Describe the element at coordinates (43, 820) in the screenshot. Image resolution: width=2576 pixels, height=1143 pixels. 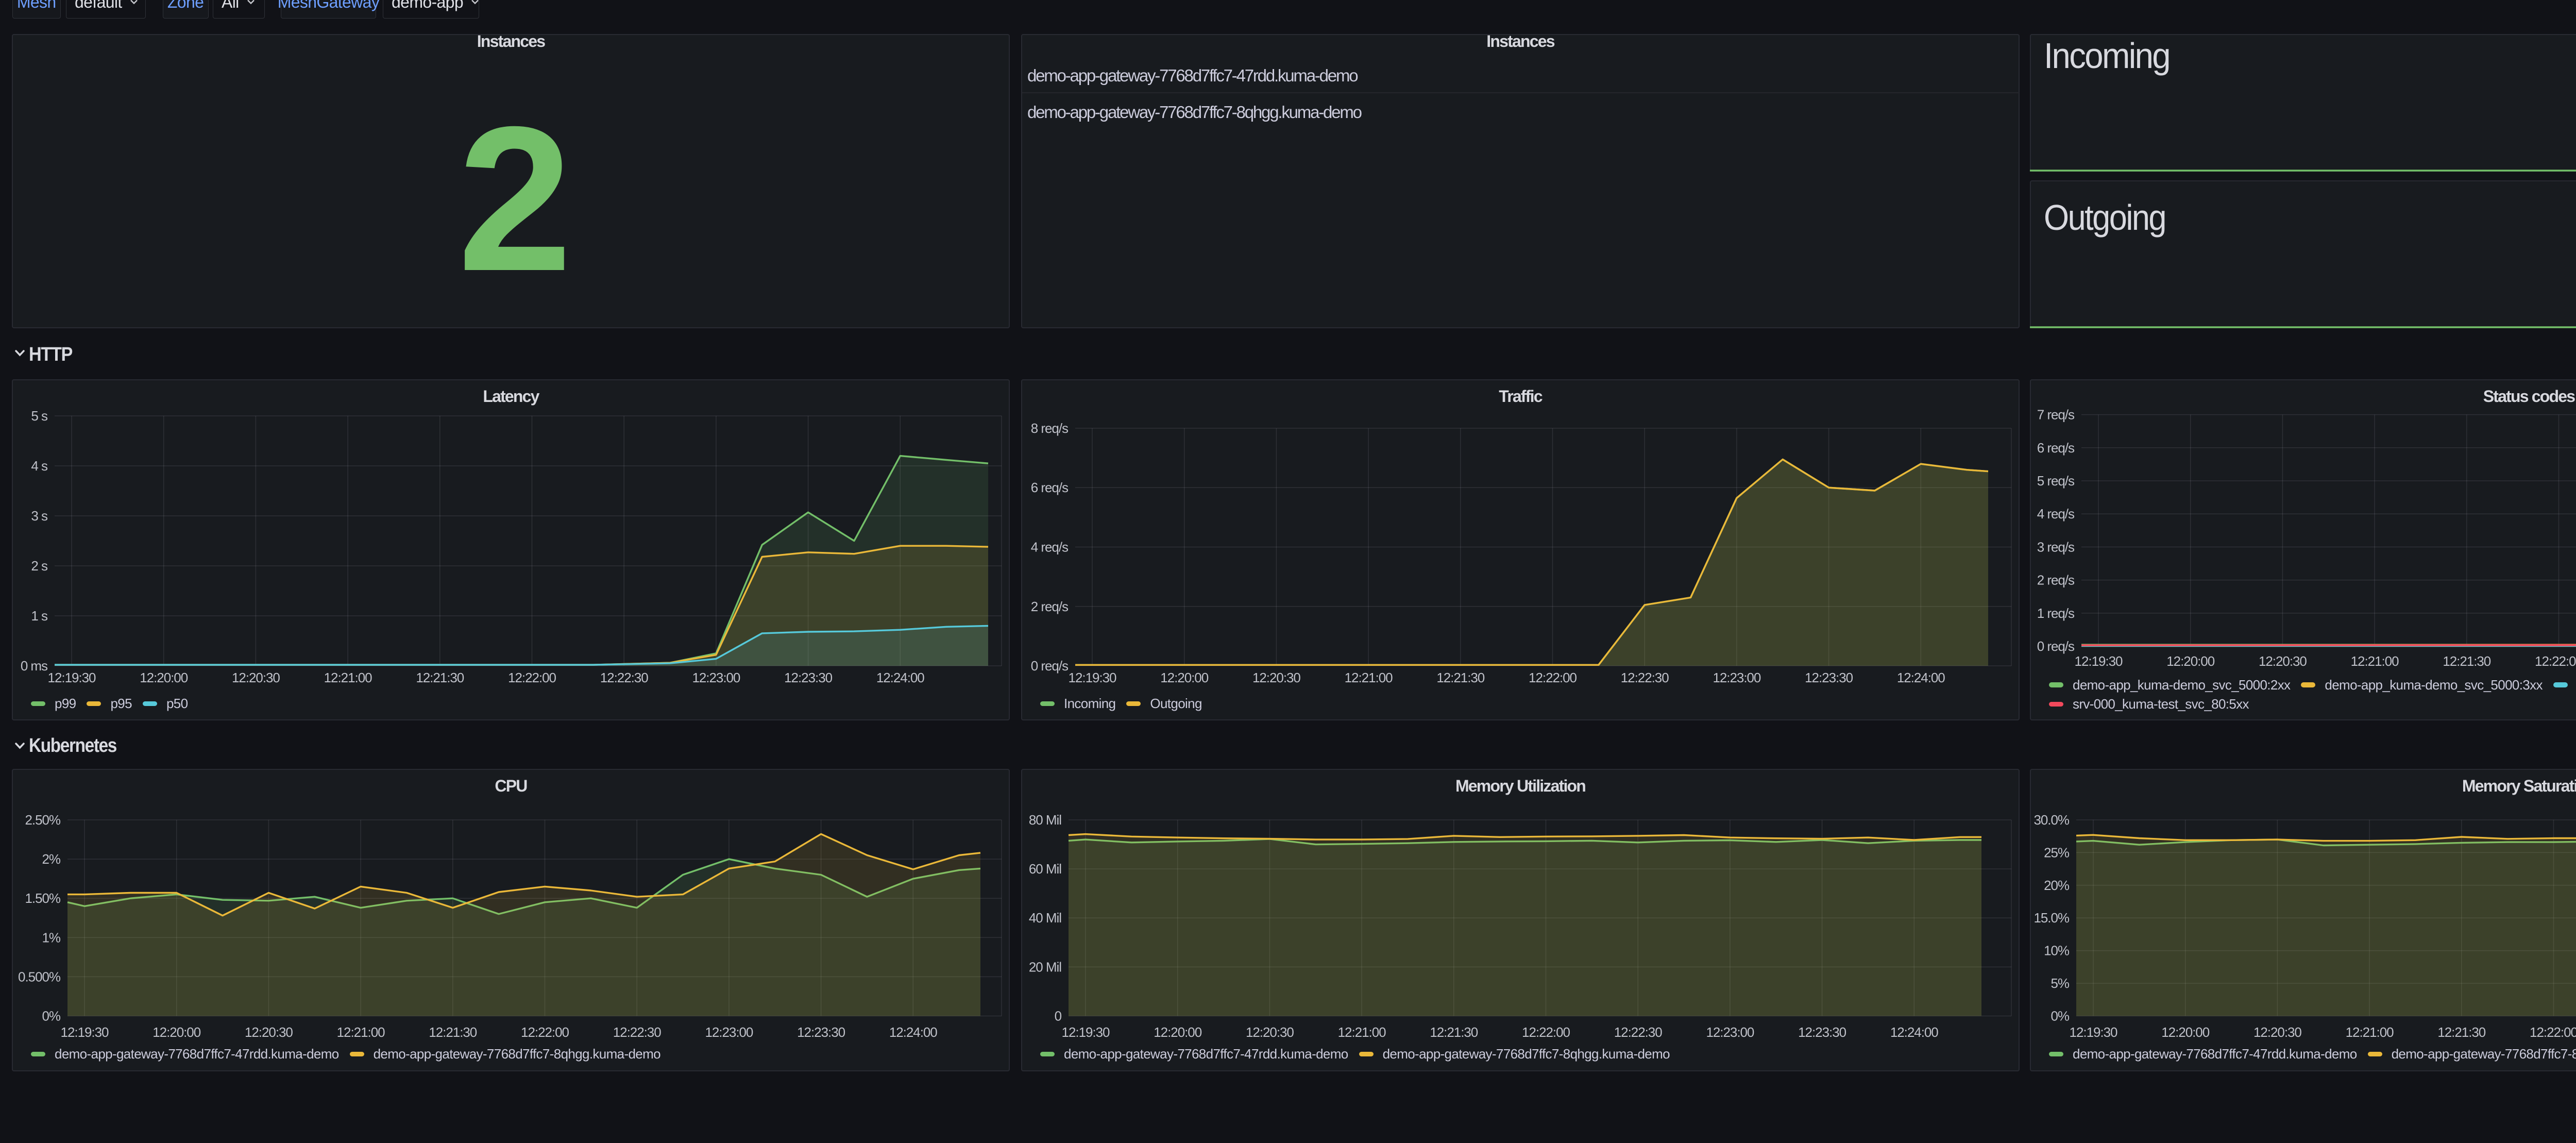
I see `svg-text: 2.50%` at that location.